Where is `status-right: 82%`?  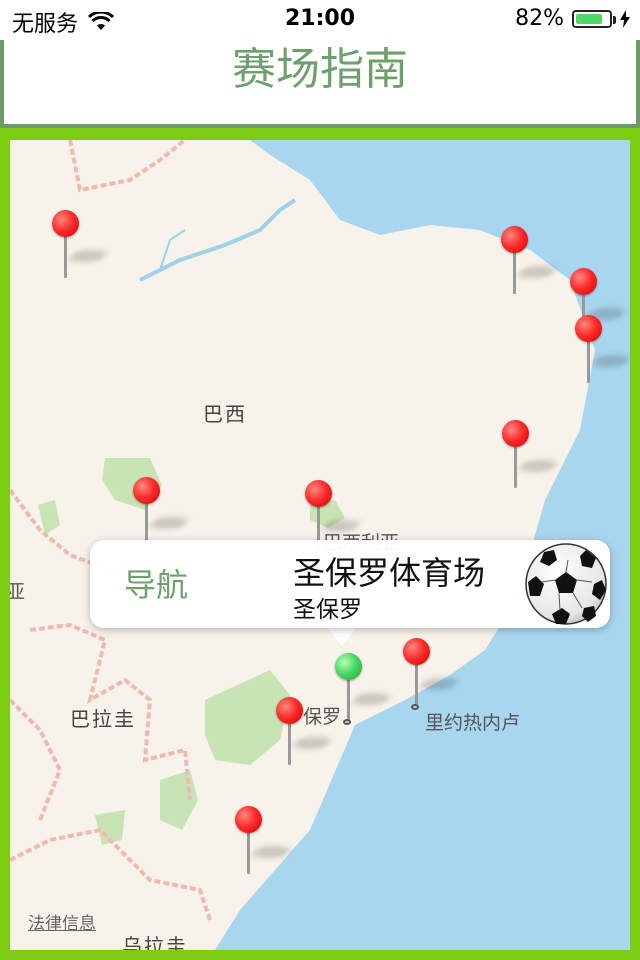 status-right: 82% is located at coordinates (572, 18).